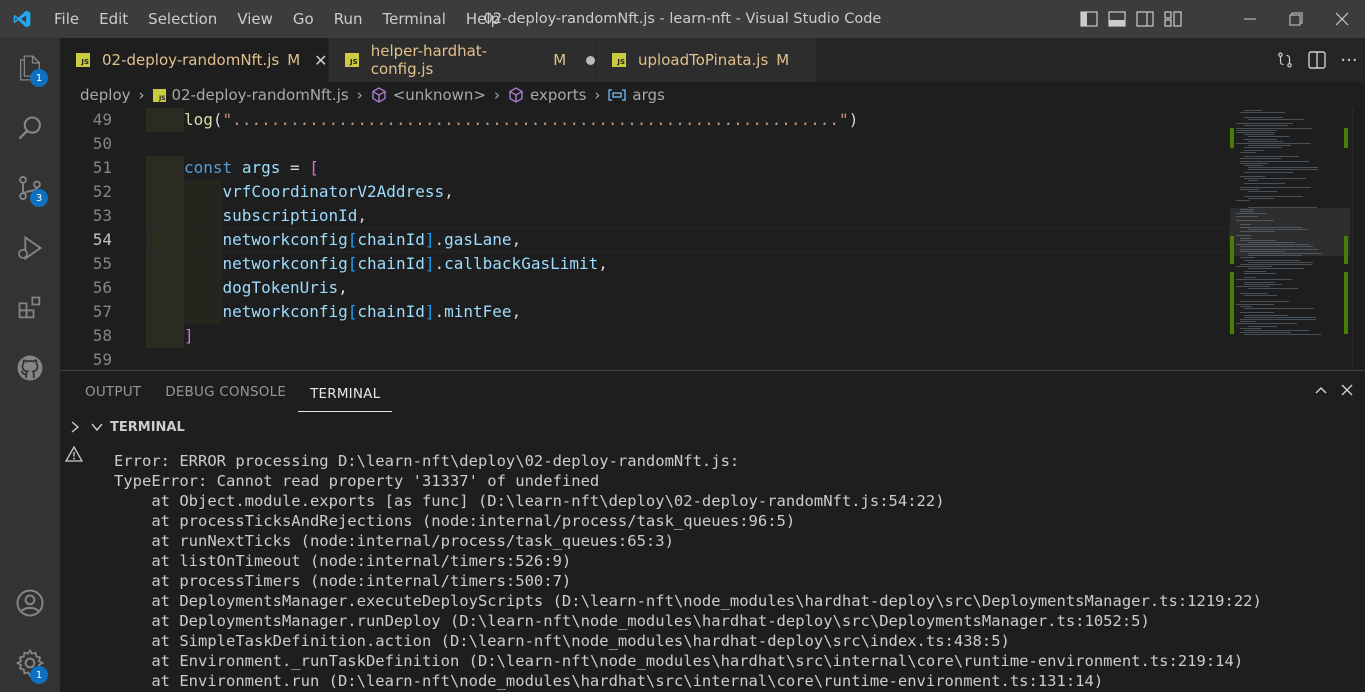  What do you see at coordinates (137, 427) in the screenshot?
I see `terminal-section-header: TERMINAL` at bounding box center [137, 427].